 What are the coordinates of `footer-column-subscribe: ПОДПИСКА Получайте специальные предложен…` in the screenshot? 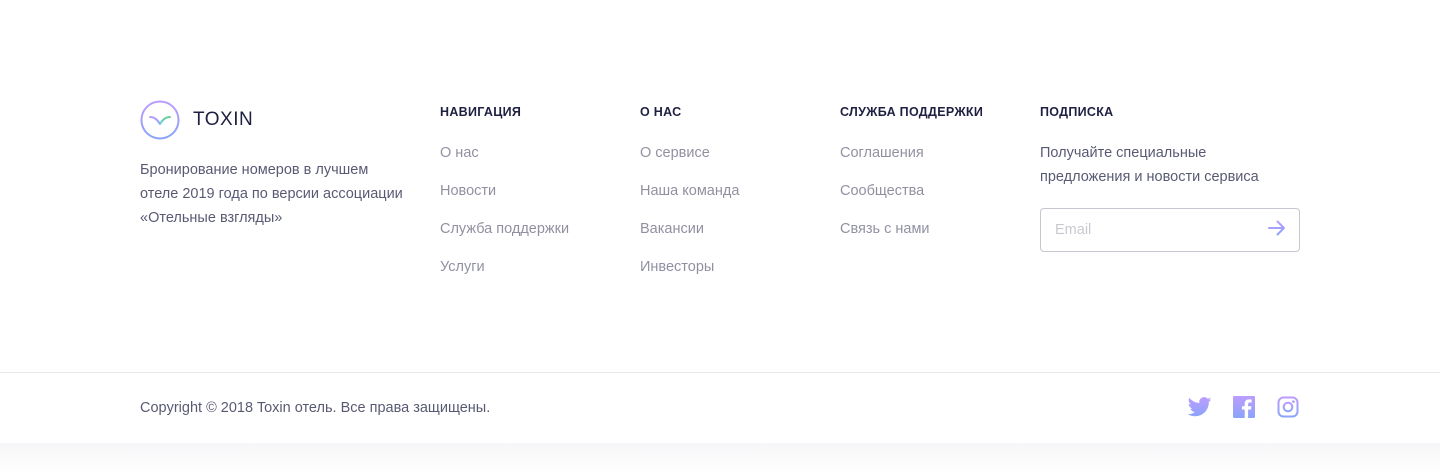 It's located at (1170, 177).